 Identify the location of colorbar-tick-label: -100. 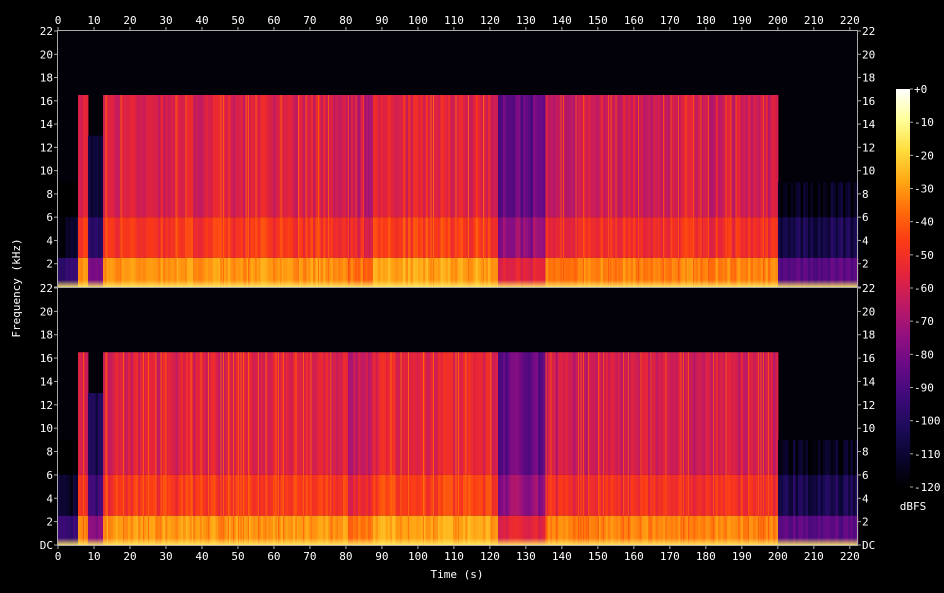
(927, 421).